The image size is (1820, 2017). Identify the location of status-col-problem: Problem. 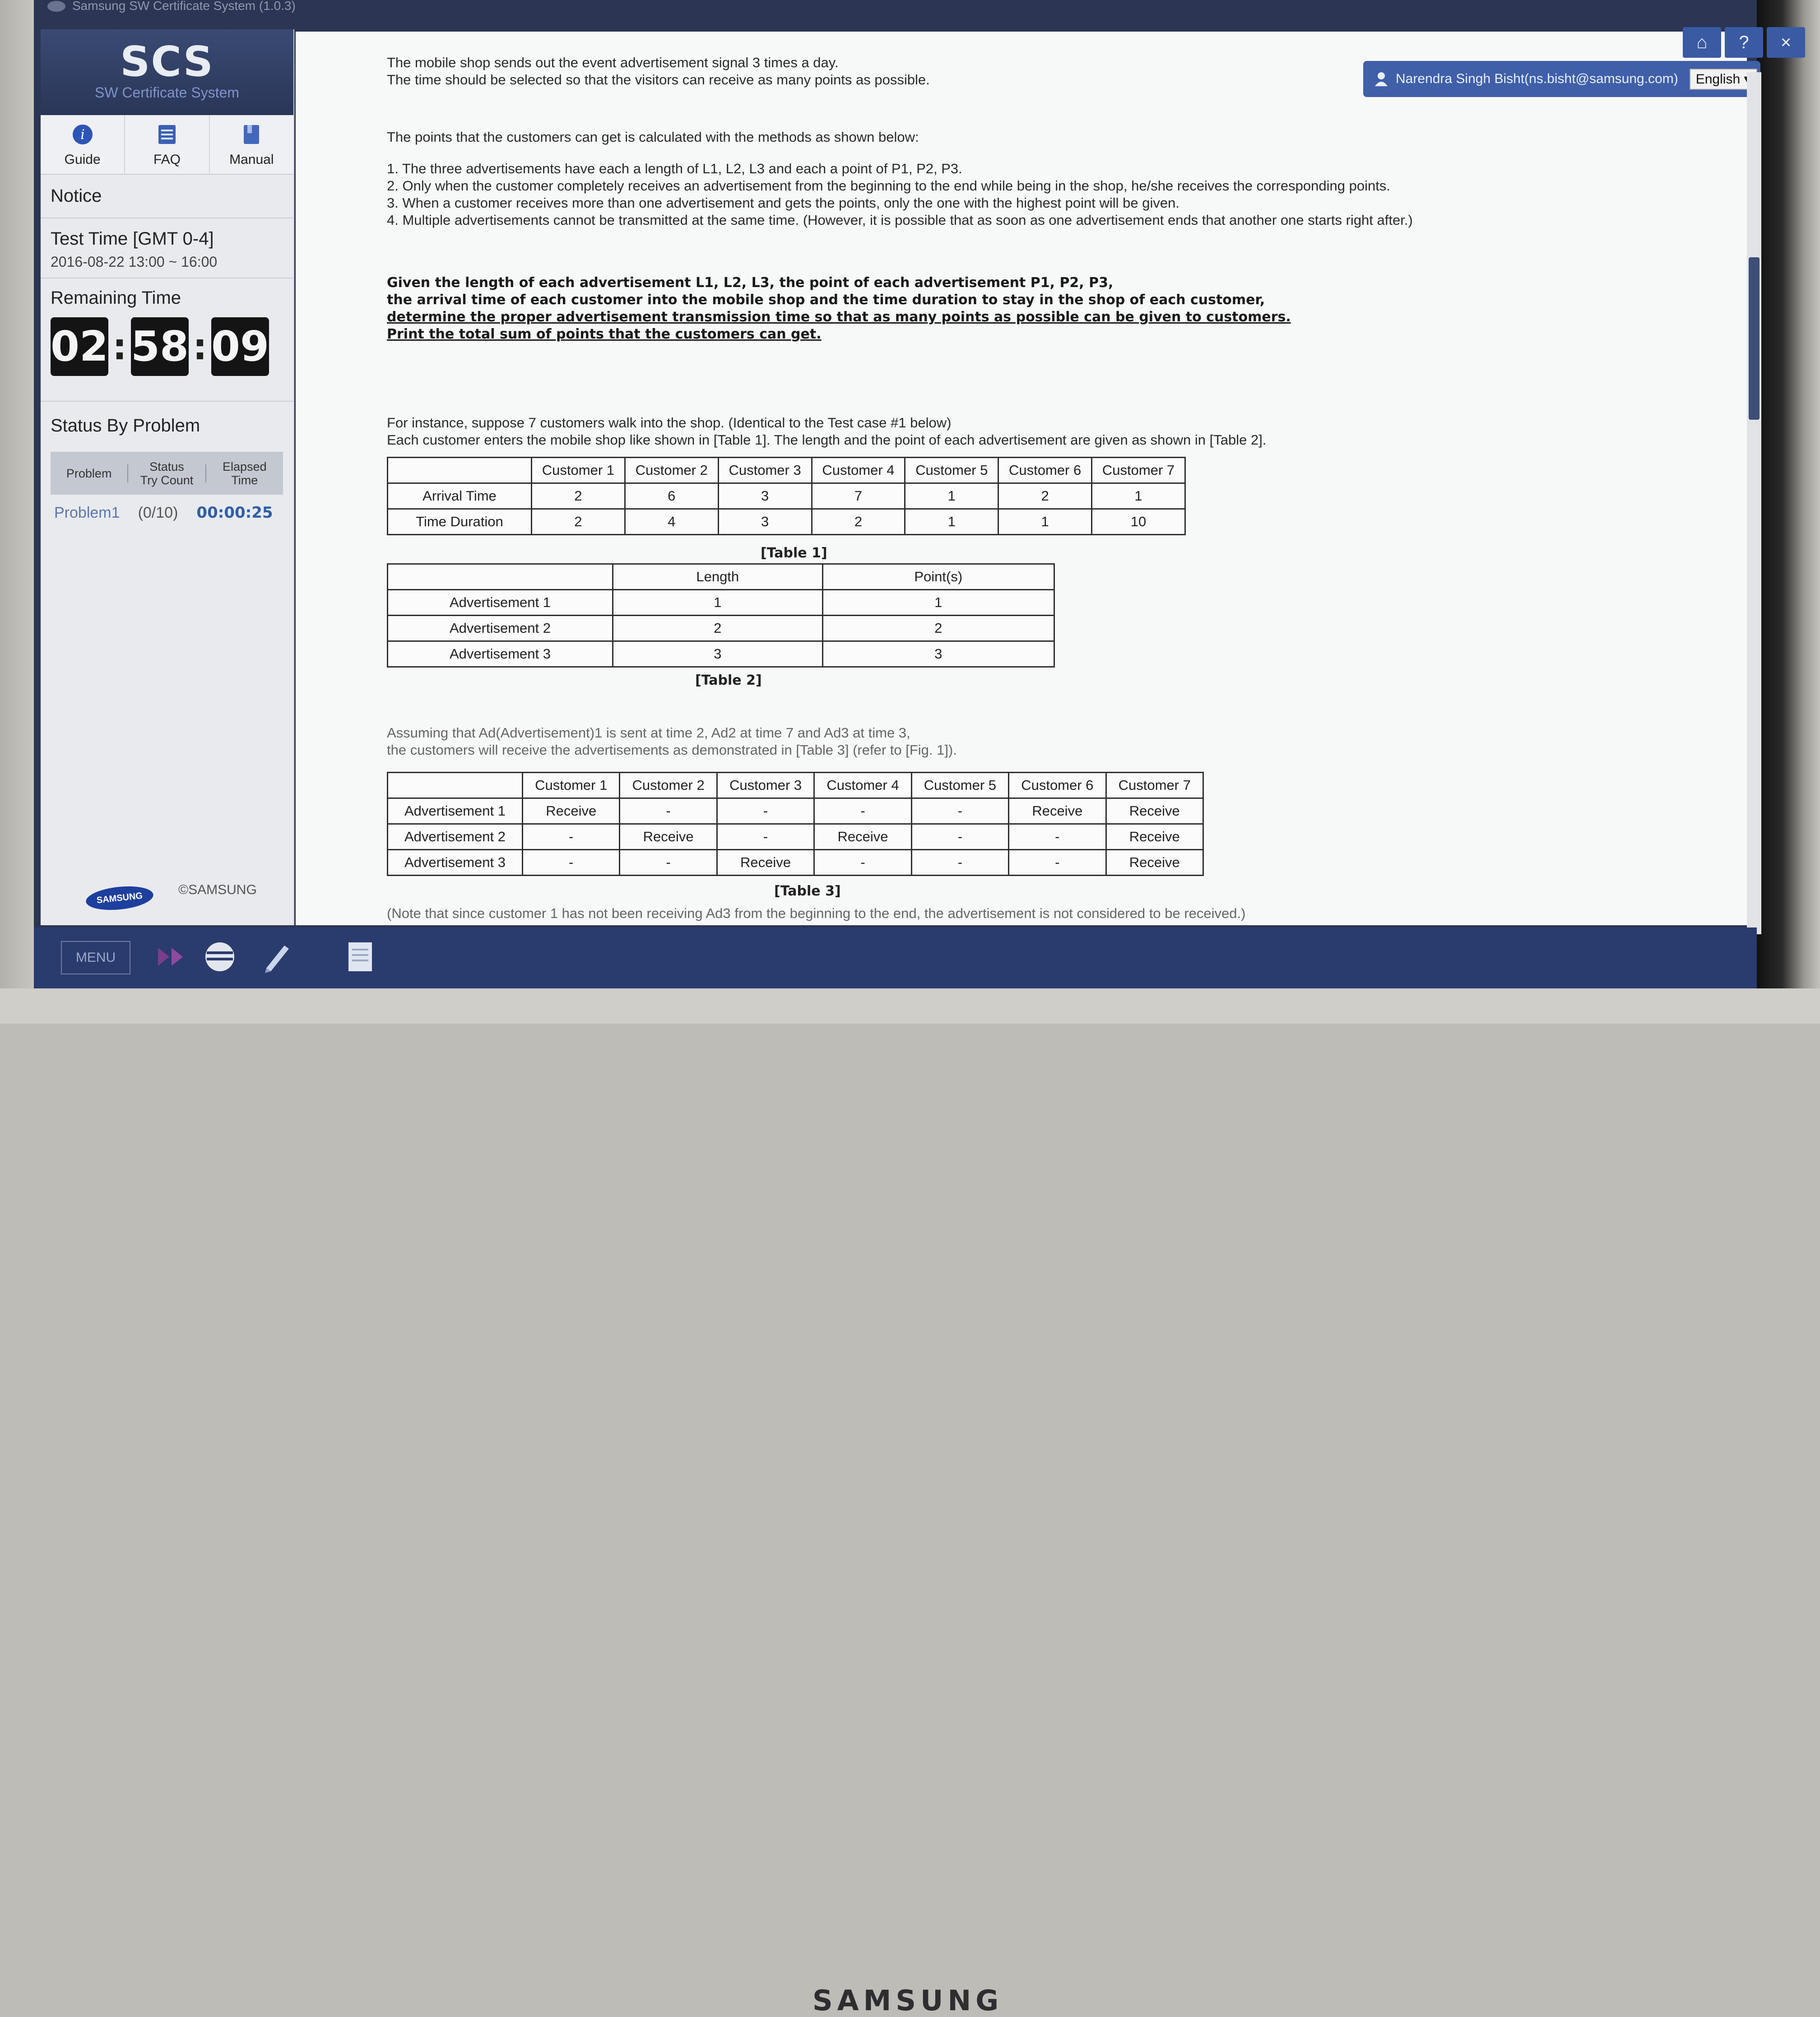
(89, 473).